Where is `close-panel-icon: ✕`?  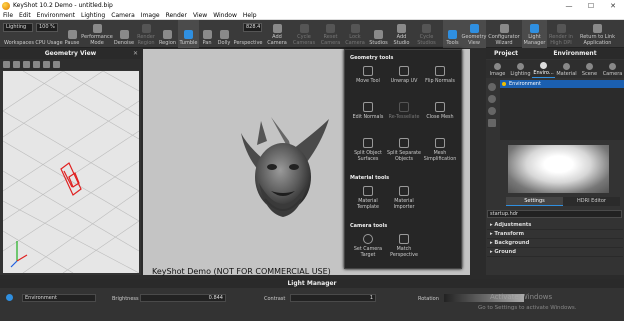
close-panel-icon: ✕ is located at coordinates (135, 54).